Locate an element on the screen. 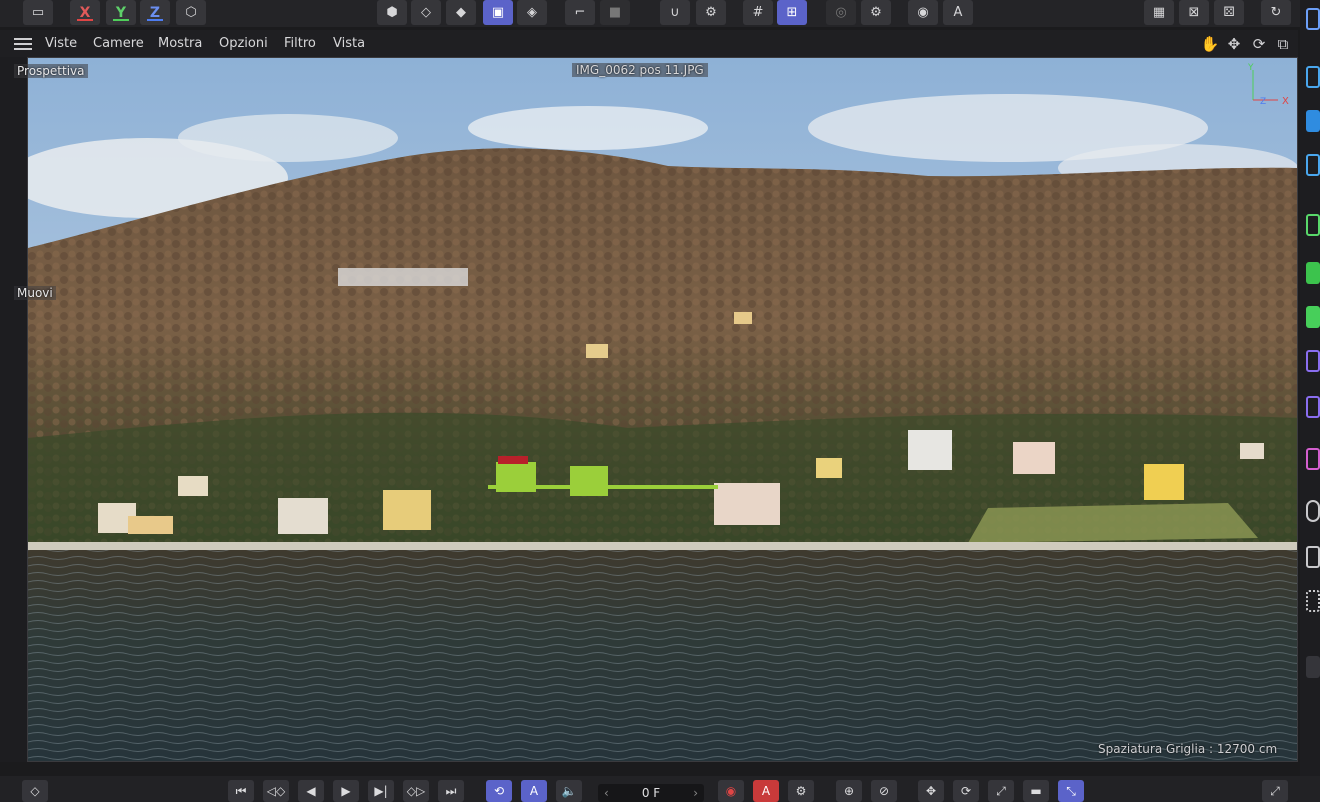  y-axis-underline is located at coordinates (121, 20).